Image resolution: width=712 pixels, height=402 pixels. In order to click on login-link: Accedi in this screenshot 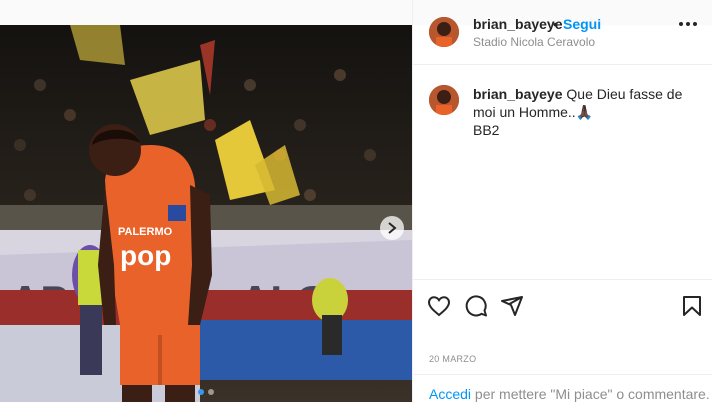, I will do `click(450, 394)`.